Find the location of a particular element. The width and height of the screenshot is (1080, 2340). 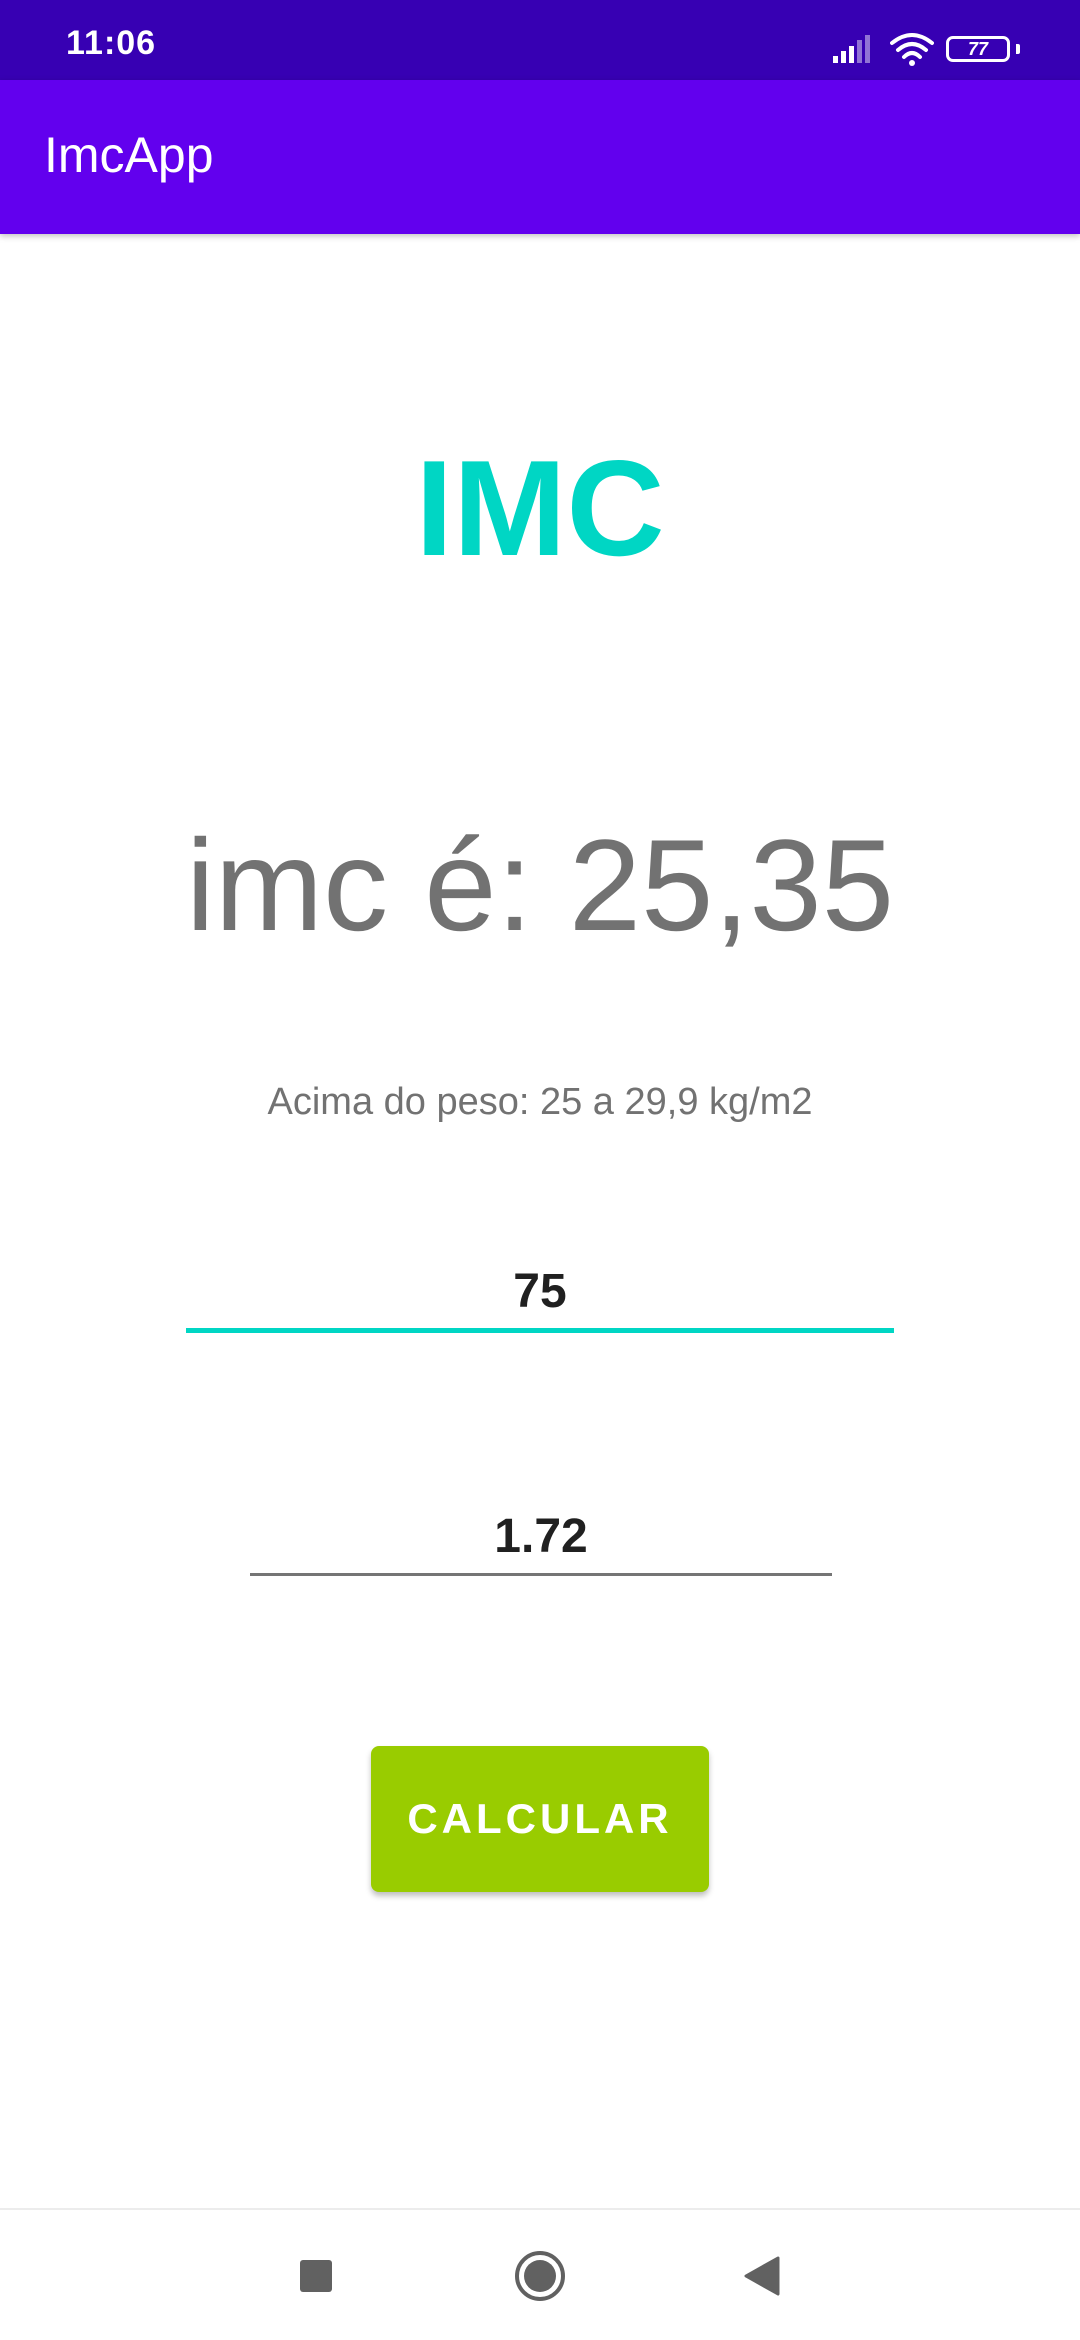

main-title: IMC is located at coordinates (540, 508).